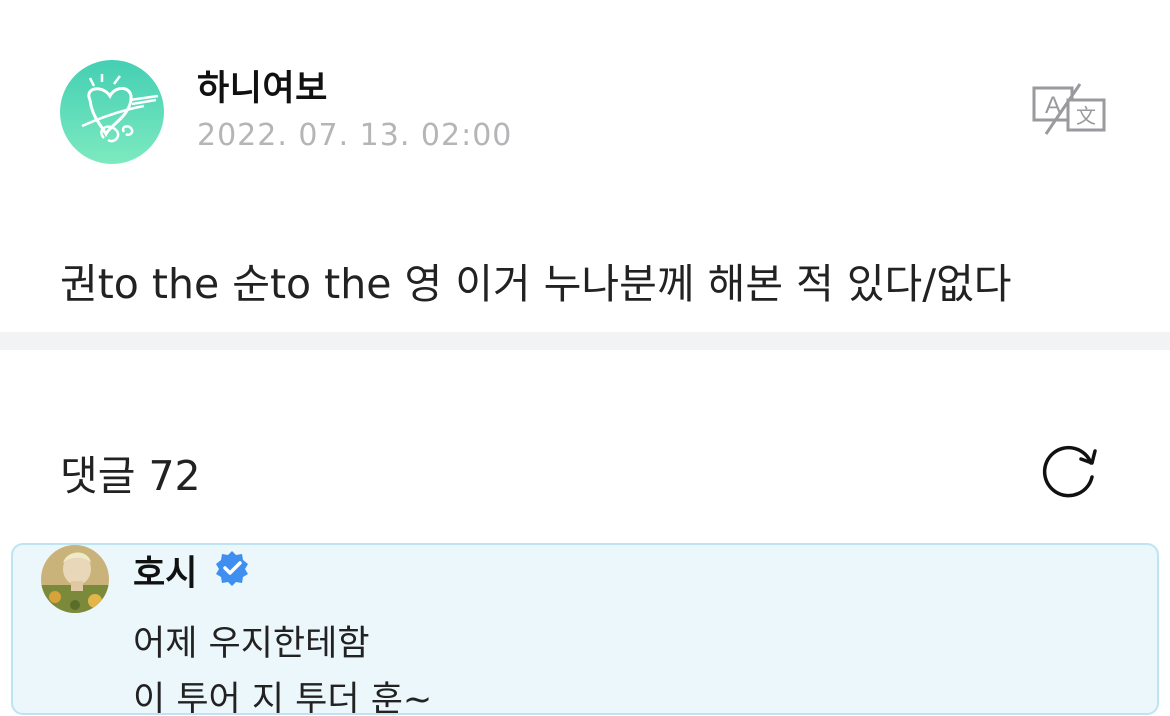 The height and width of the screenshot is (716, 1170). I want to click on refresh-button, so click(1069, 469).